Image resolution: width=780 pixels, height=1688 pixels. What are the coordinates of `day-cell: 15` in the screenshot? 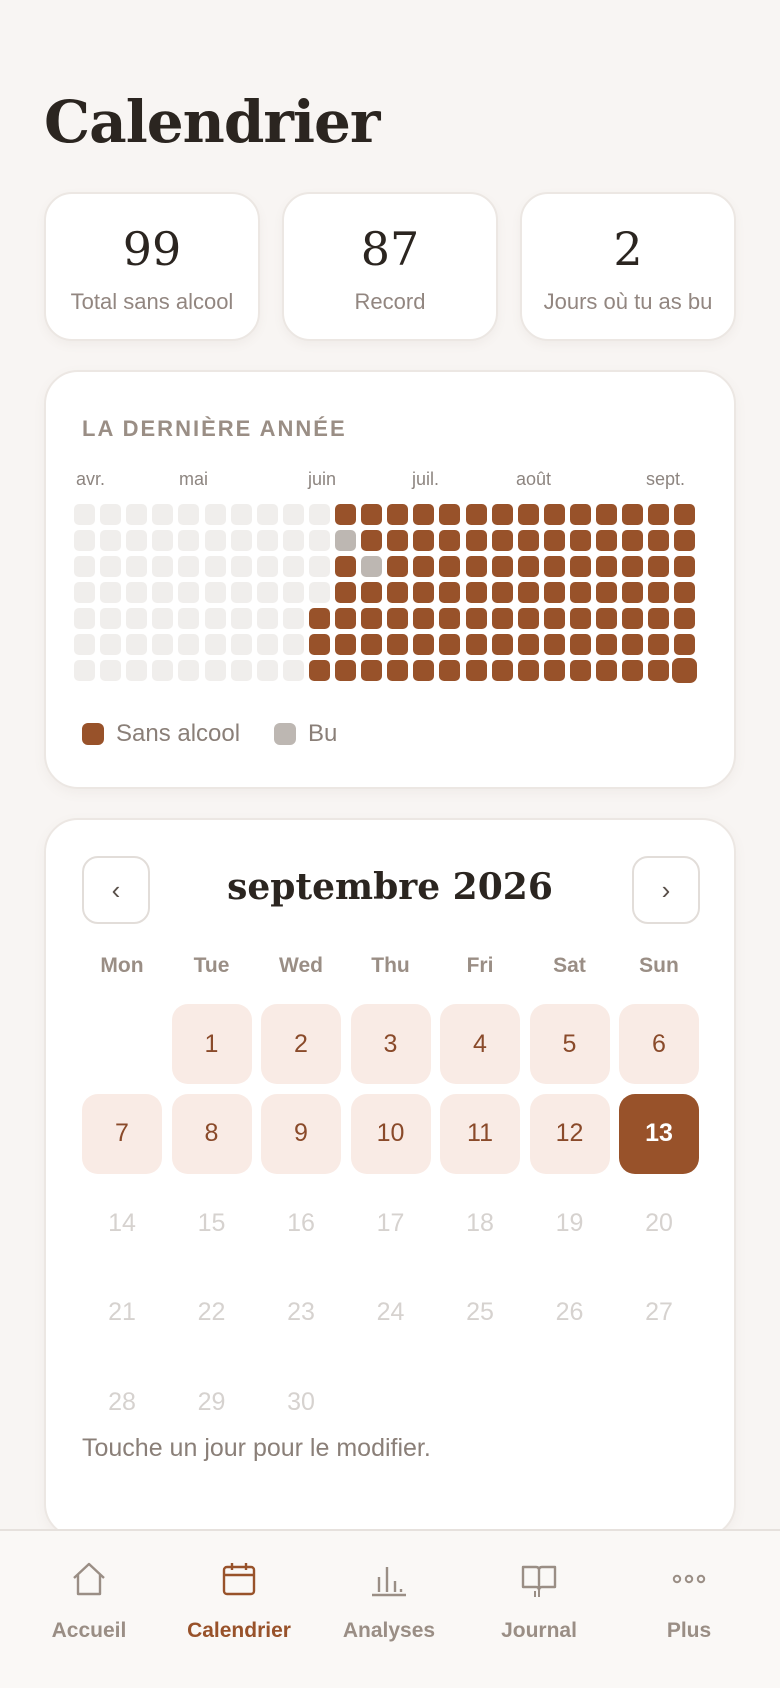 It's located at (211, 1222).